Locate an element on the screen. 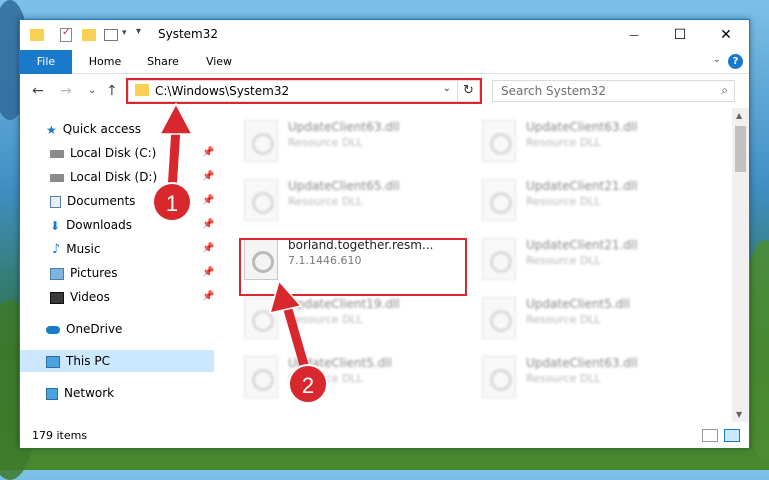 The height and width of the screenshot is (480, 769). file-item: UpdateClient65.dll Resource DLL is located at coordinates (355, 203).